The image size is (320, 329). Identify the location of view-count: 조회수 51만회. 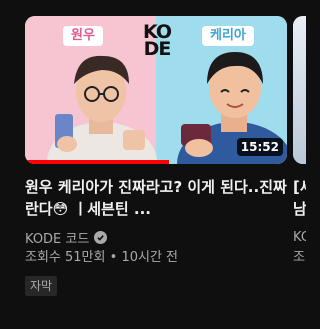
(65, 257).